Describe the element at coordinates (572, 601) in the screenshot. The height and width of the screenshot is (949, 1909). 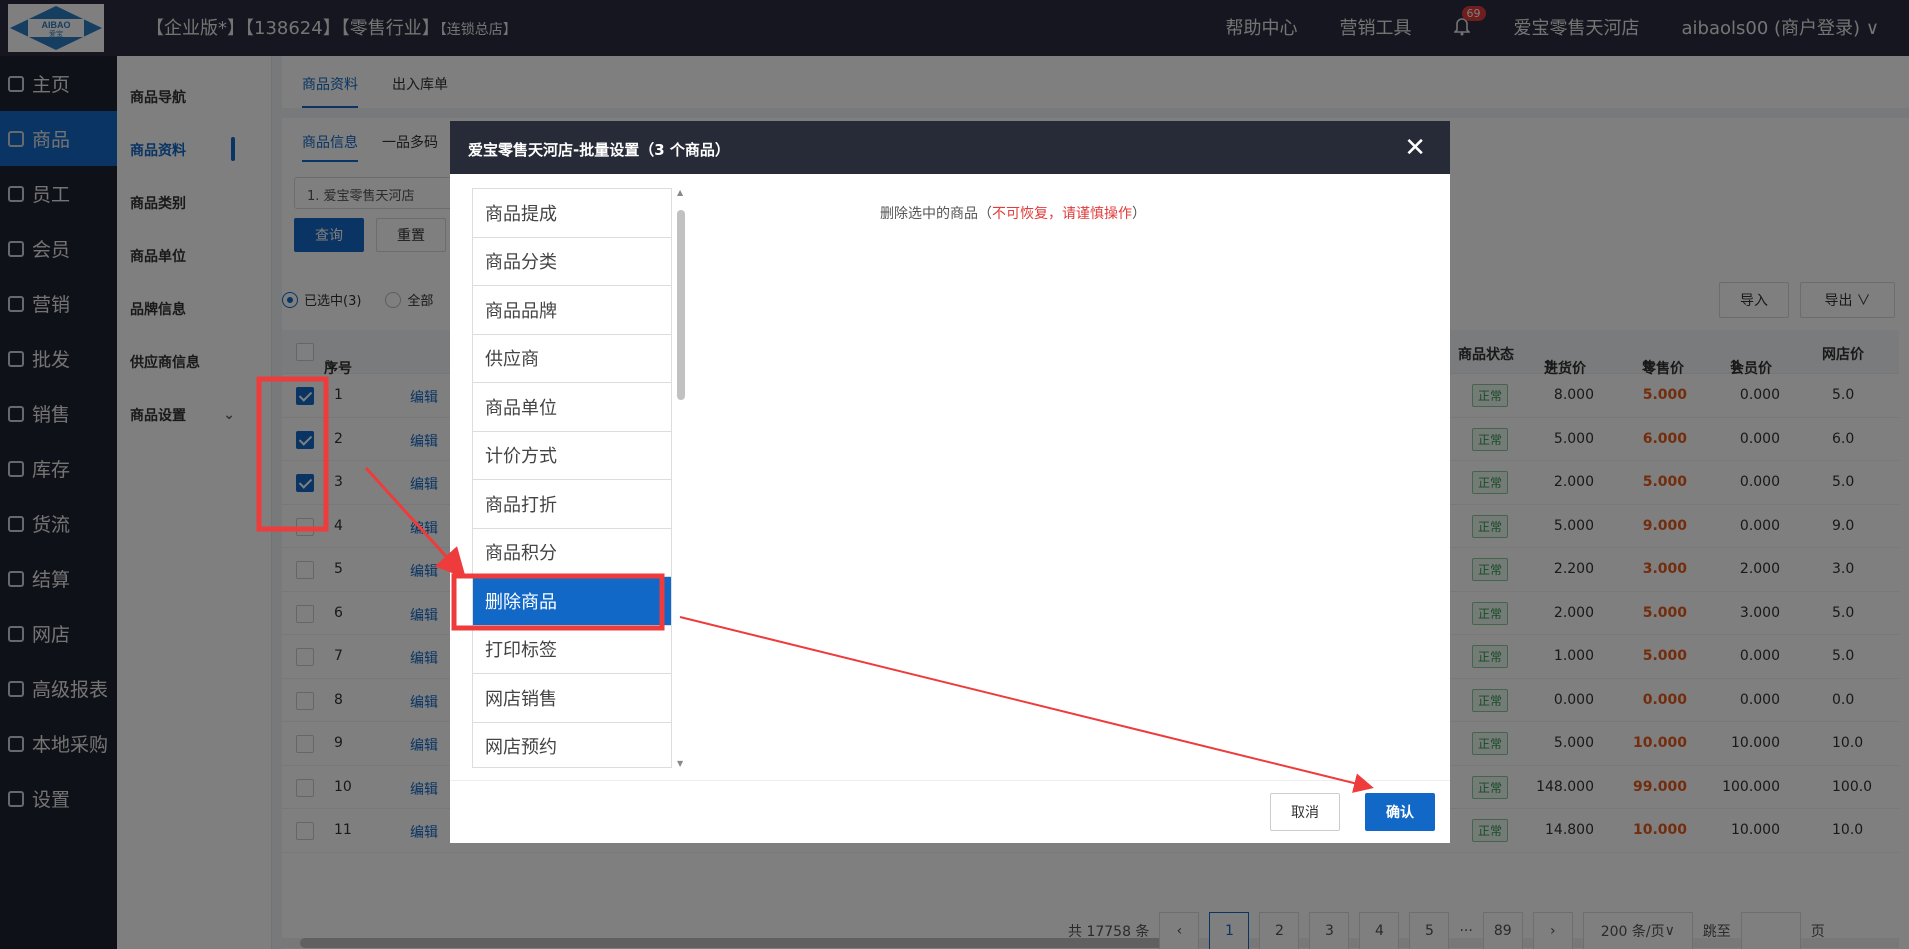
I see `batch-option-item: 删除商品` at that location.